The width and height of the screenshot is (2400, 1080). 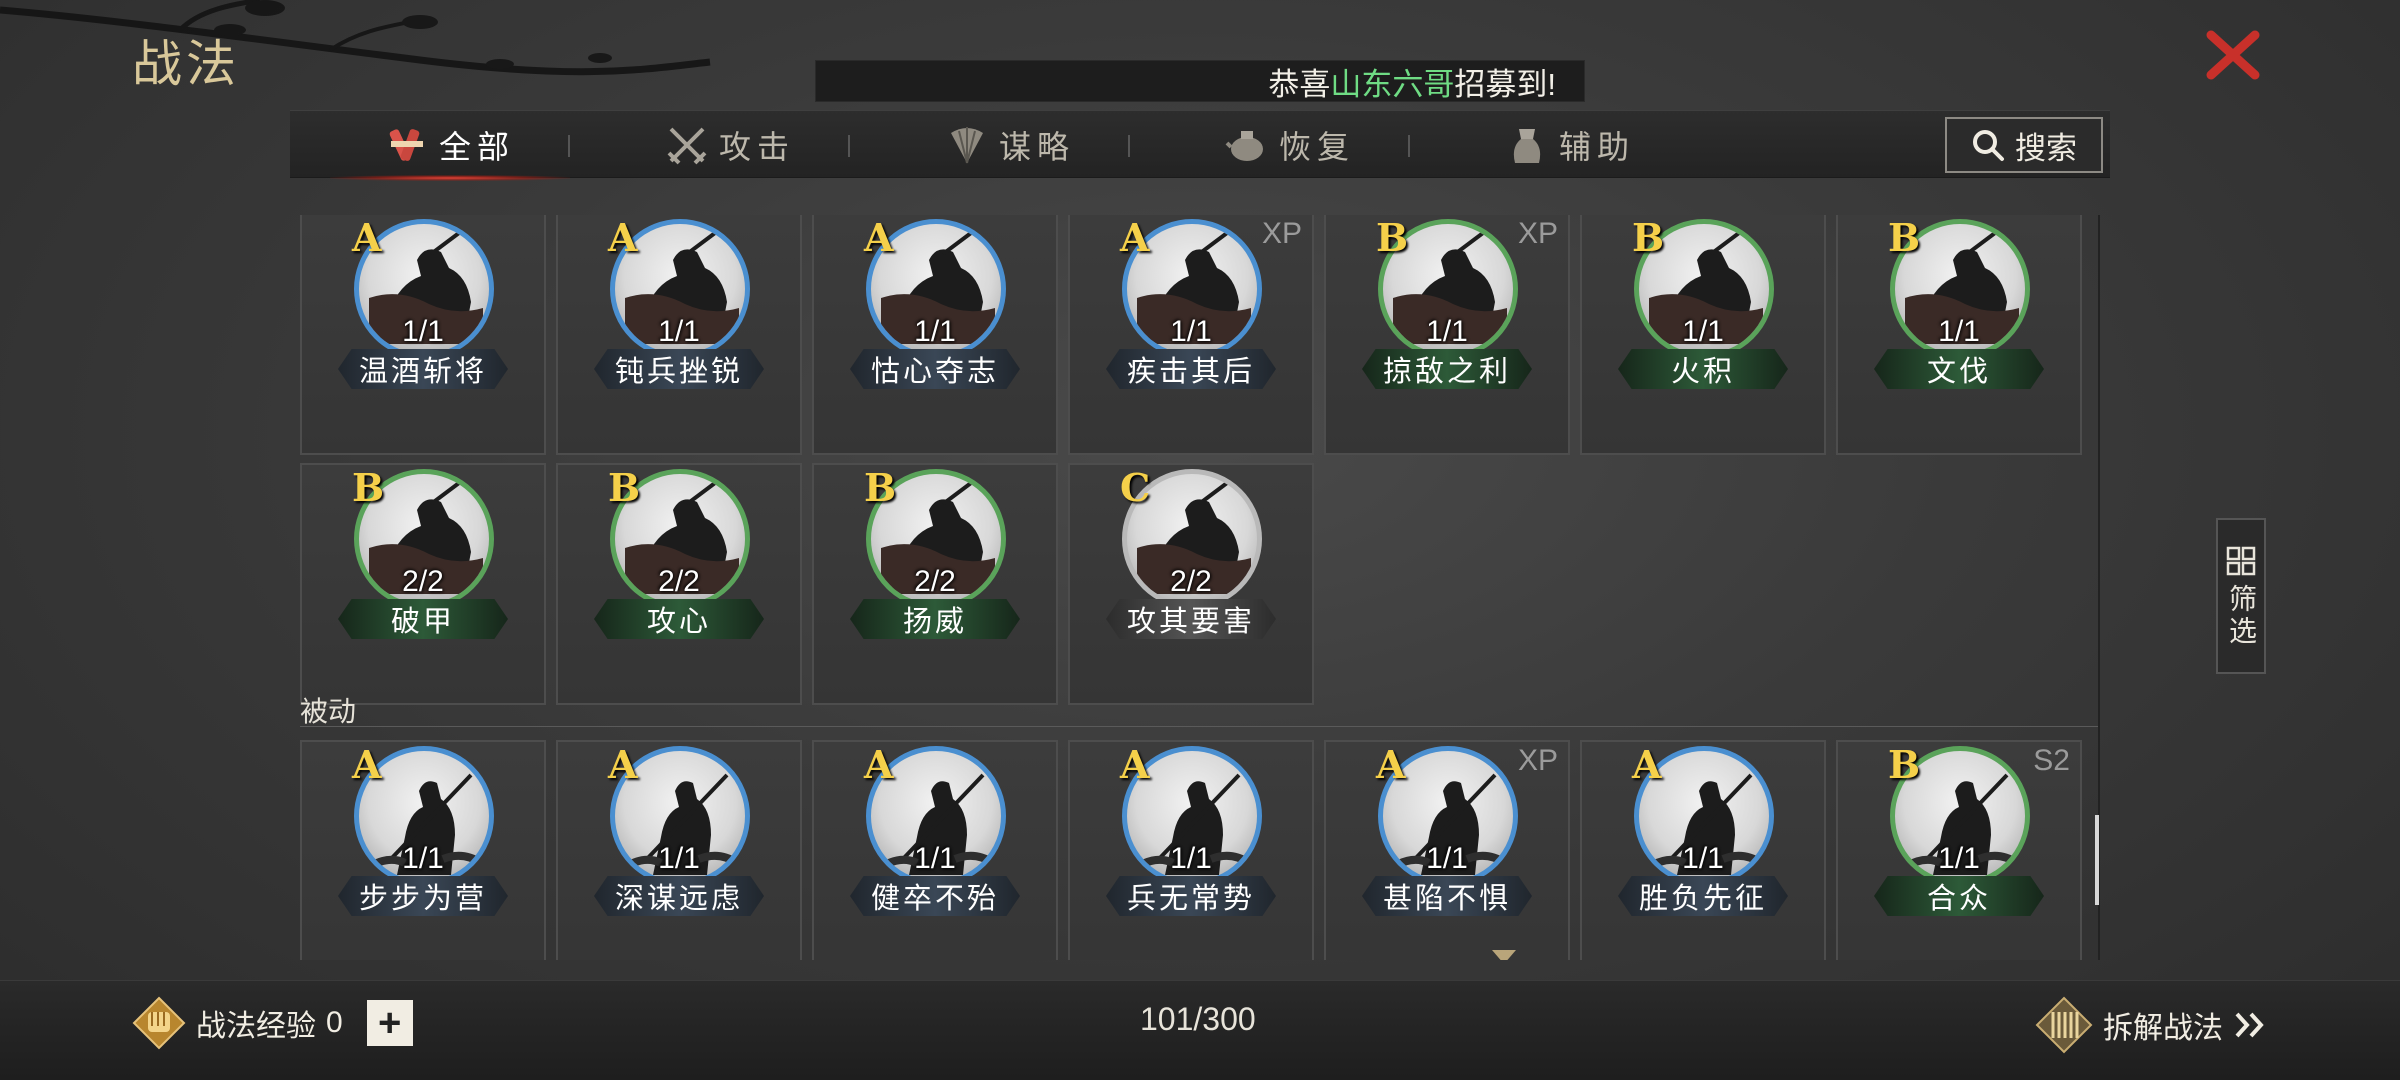 I want to click on search-button: 搜索, so click(x=2024, y=145).